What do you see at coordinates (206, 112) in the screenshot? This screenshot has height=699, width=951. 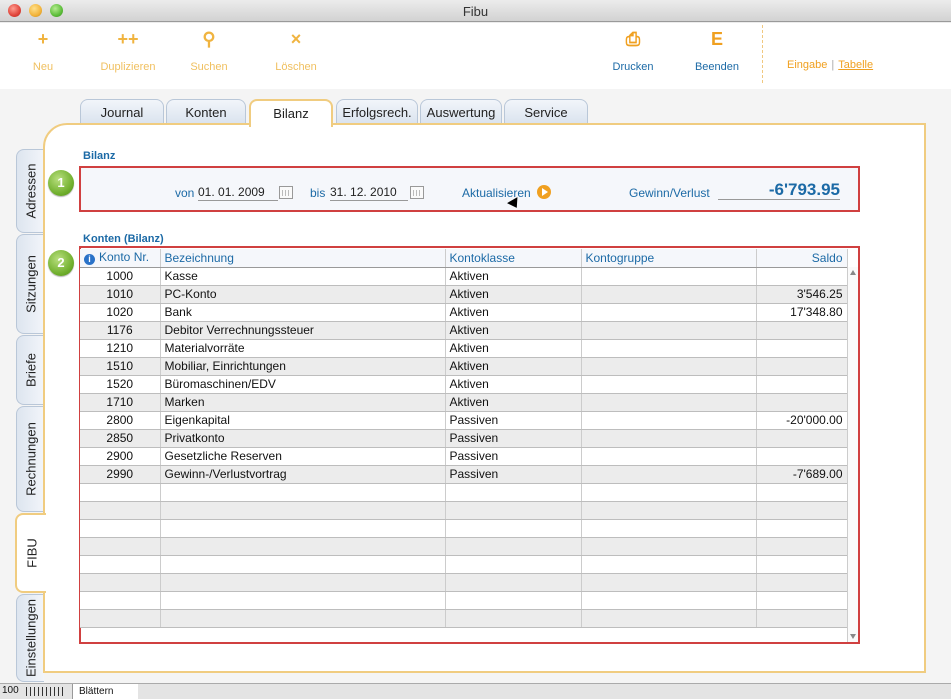 I see `tab-konten: Konten` at bounding box center [206, 112].